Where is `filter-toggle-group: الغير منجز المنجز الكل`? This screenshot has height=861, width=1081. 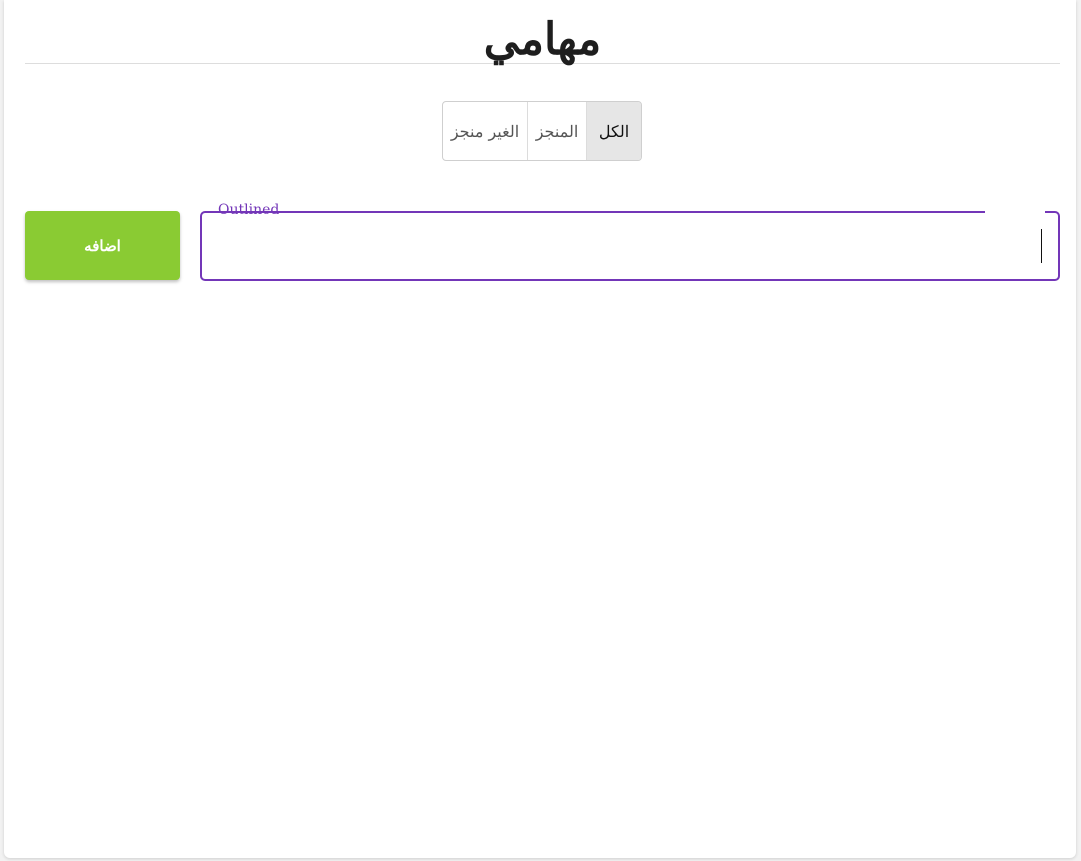 filter-toggle-group: الغير منجز المنجز الكل is located at coordinates (542, 131).